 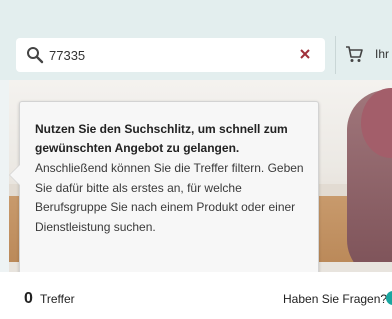 What do you see at coordinates (57, 299) in the screenshot?
I see `results-label: Treffer` at bounding box center [57, 299].